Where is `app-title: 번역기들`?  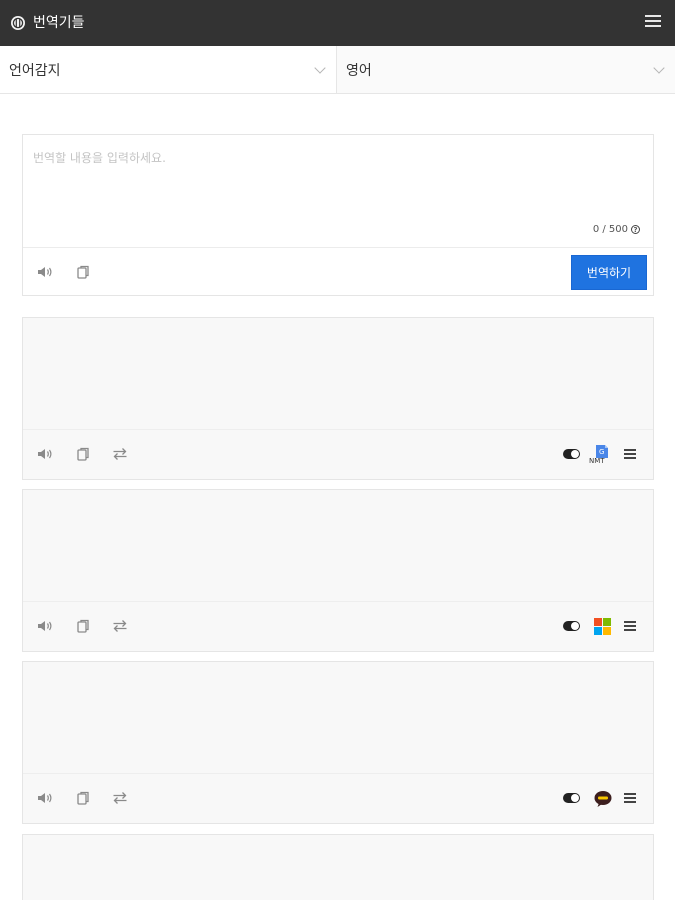
app-title: 번역기들 is located at coordinates (59, 23).